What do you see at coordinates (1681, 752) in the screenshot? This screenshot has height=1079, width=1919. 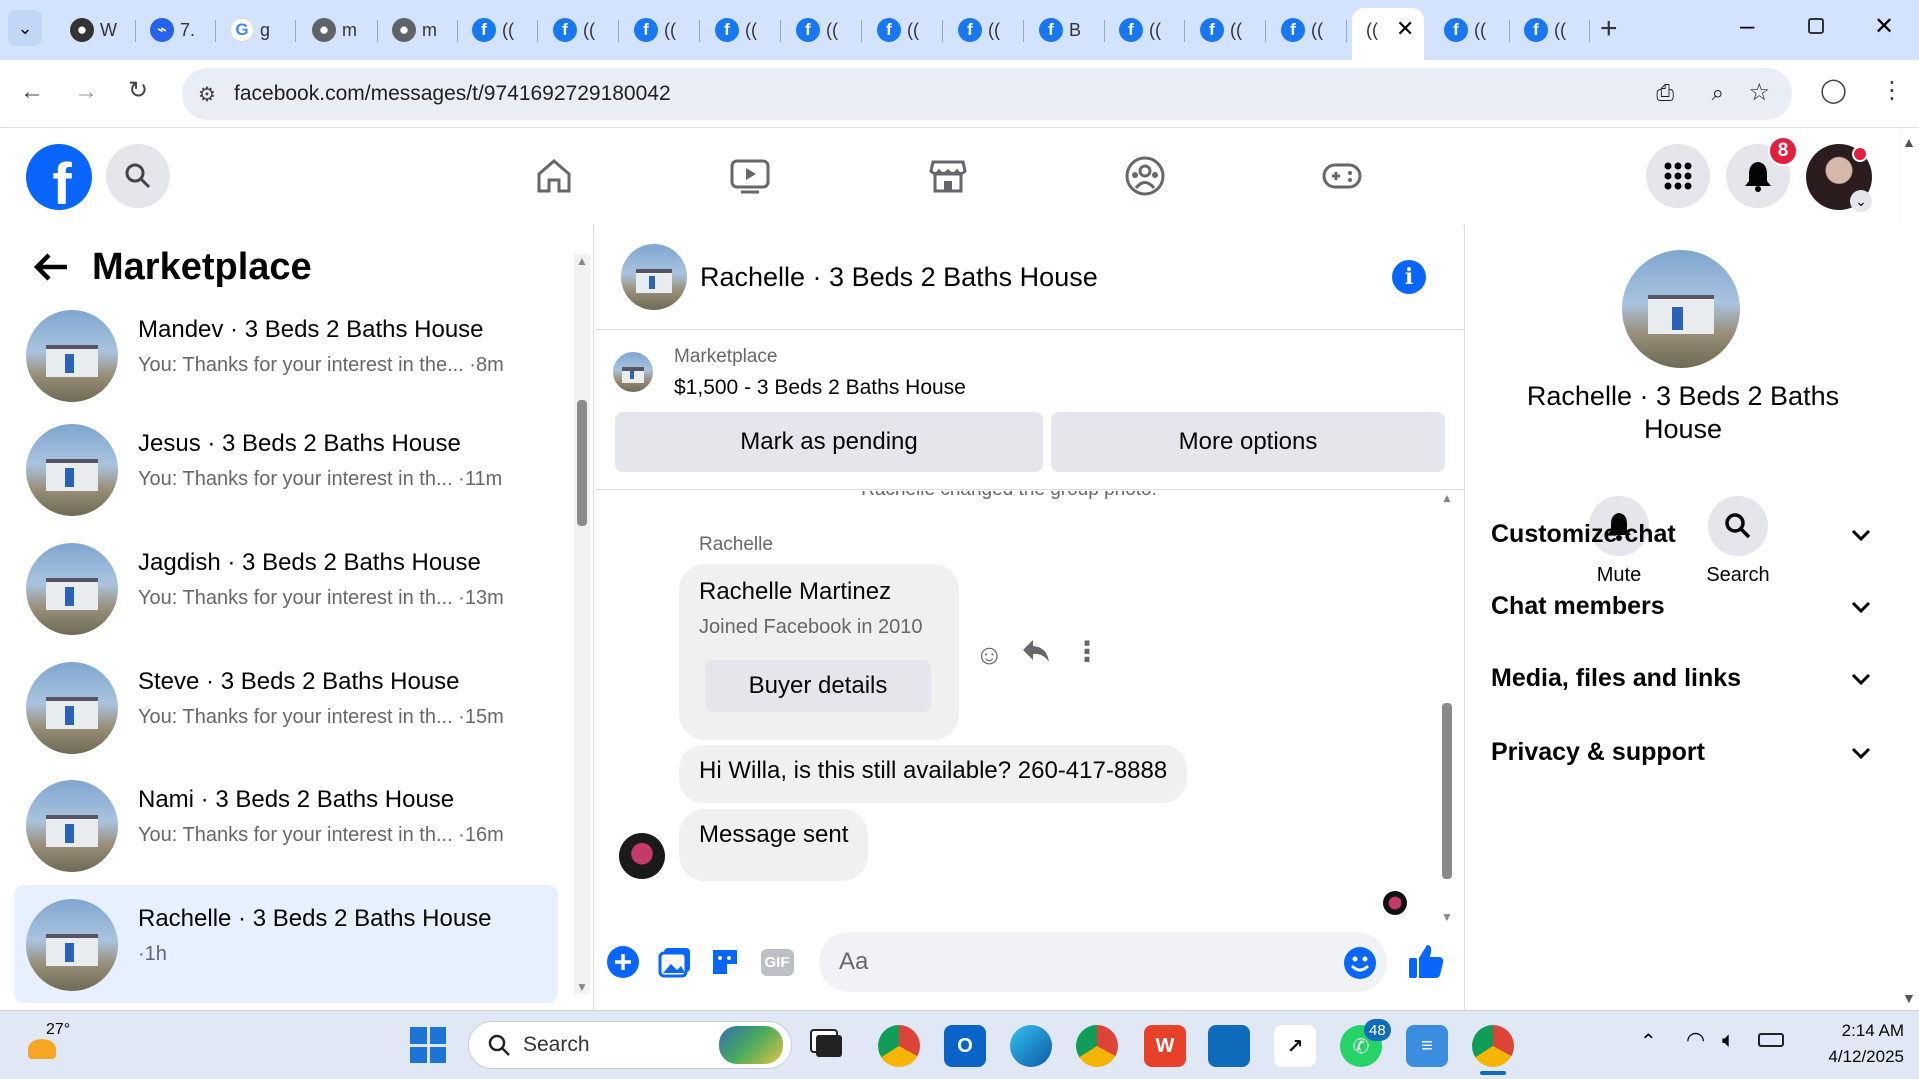 I see `details-section: Privacy & support` at bounding box center [1681, 752].